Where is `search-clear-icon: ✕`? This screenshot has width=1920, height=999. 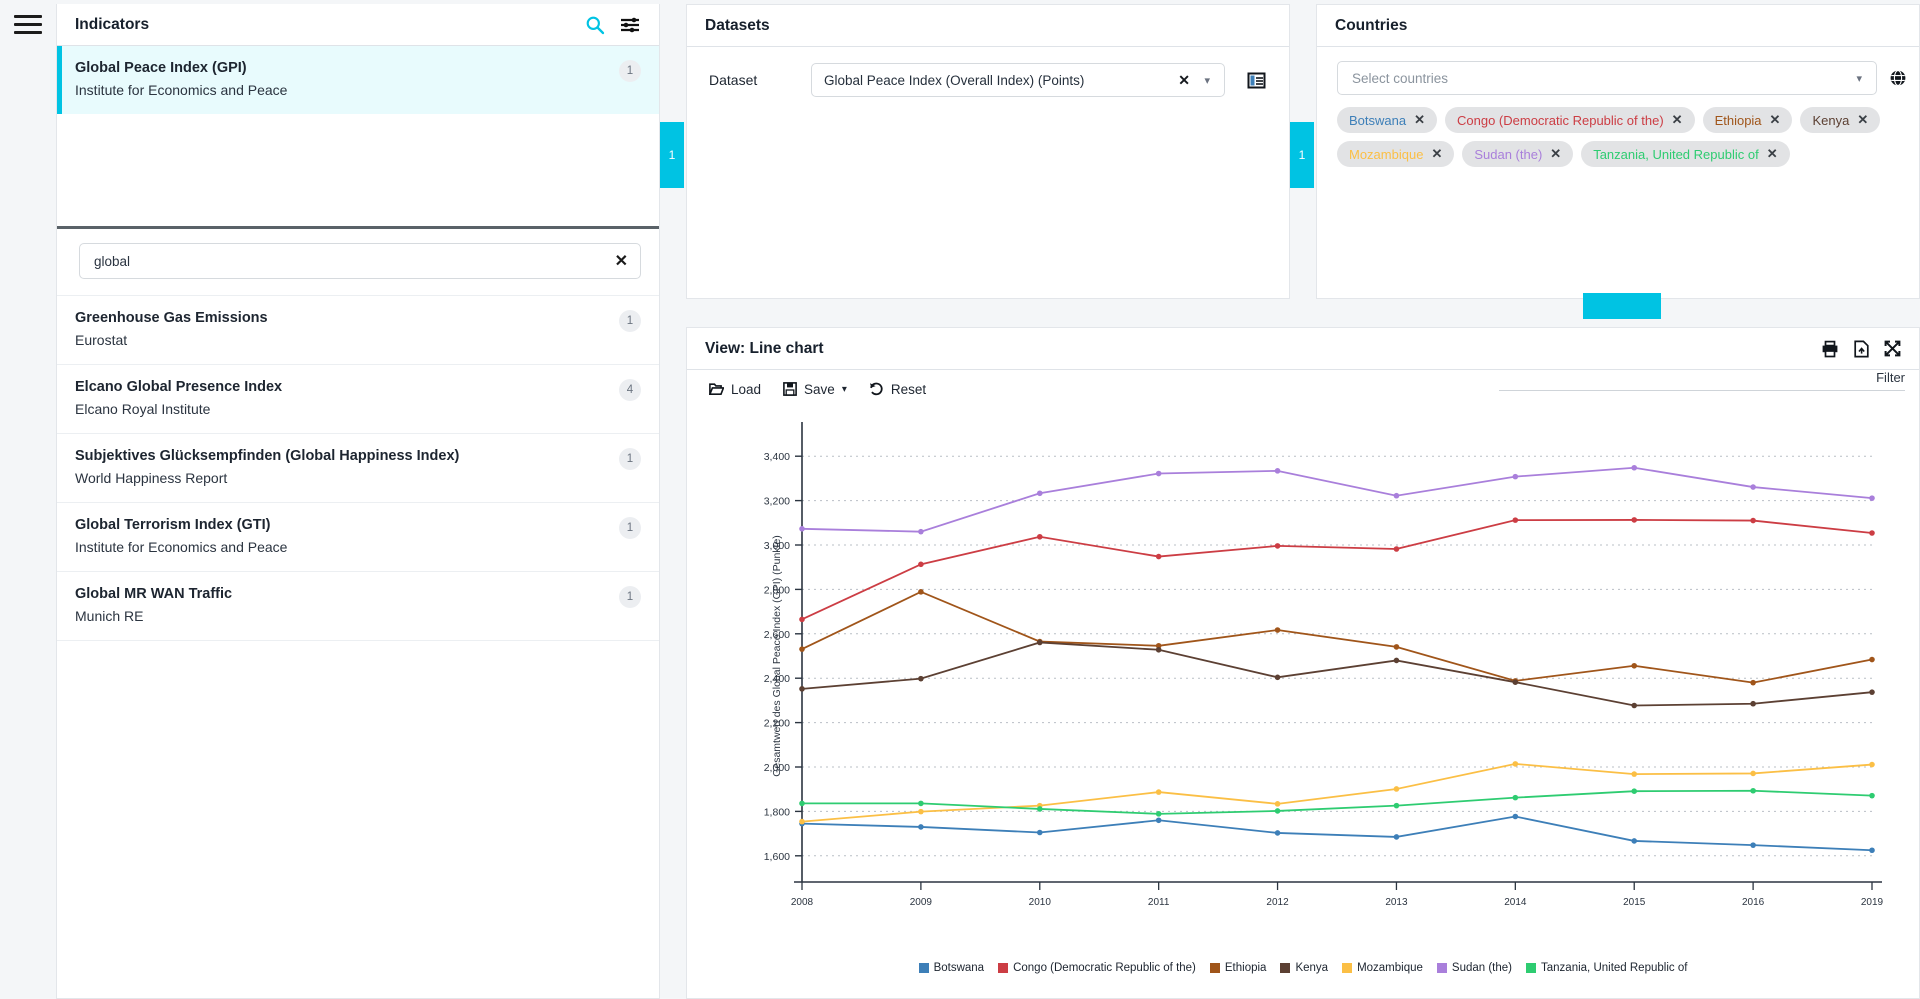 search-clear-icon: ✕ is located at coordinates (621, 261).